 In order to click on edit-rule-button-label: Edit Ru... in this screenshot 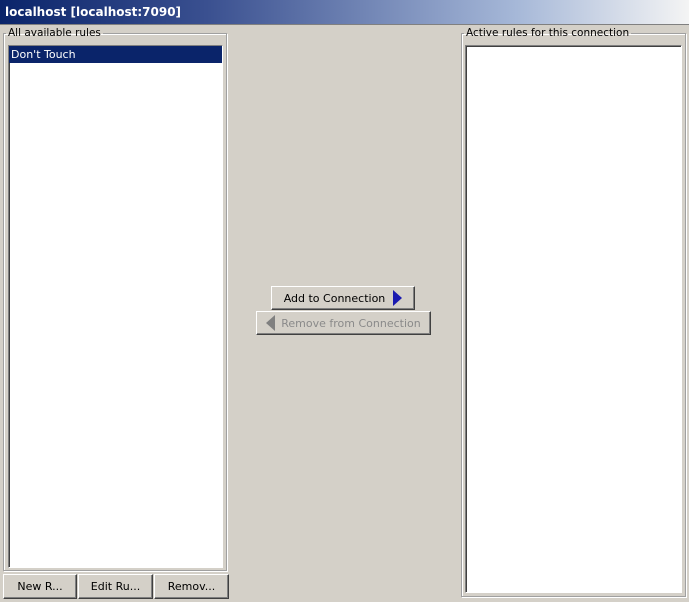, I will do `click(115, 586)`.